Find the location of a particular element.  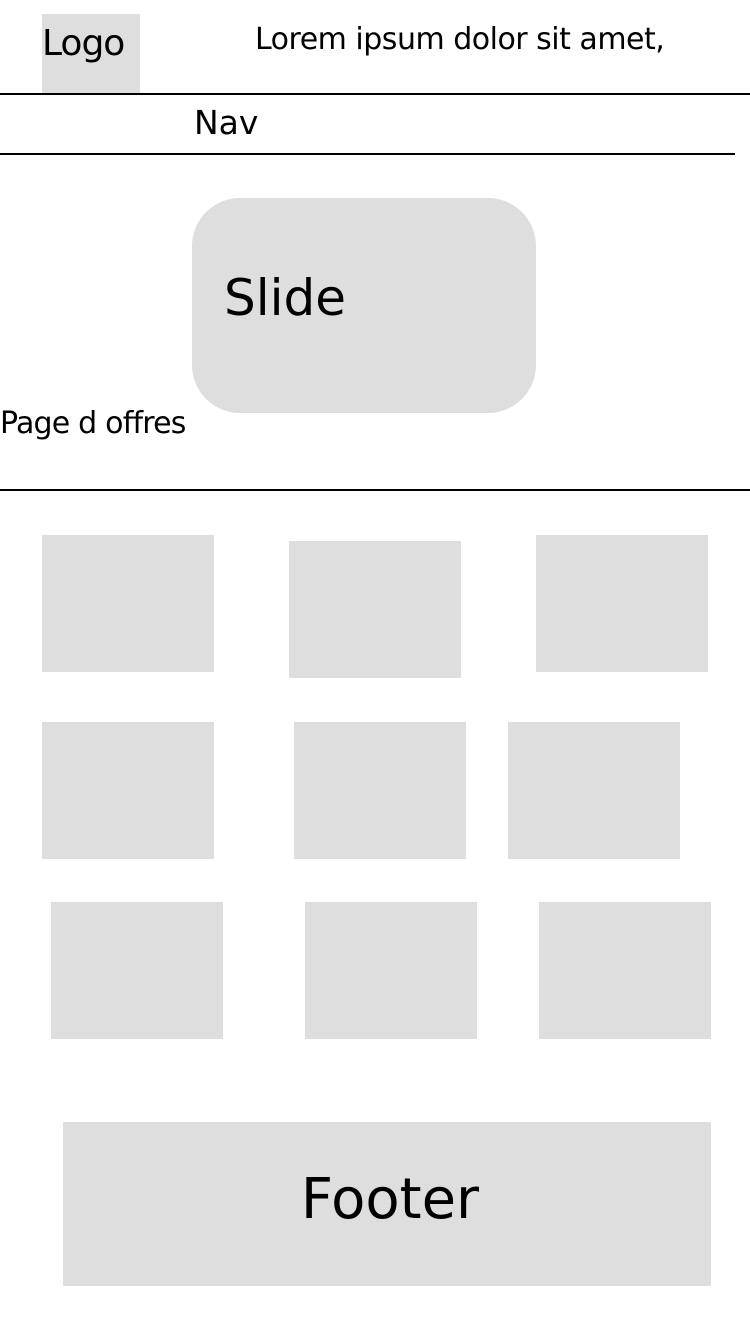

header-divider is located at coordinates (375, 94).